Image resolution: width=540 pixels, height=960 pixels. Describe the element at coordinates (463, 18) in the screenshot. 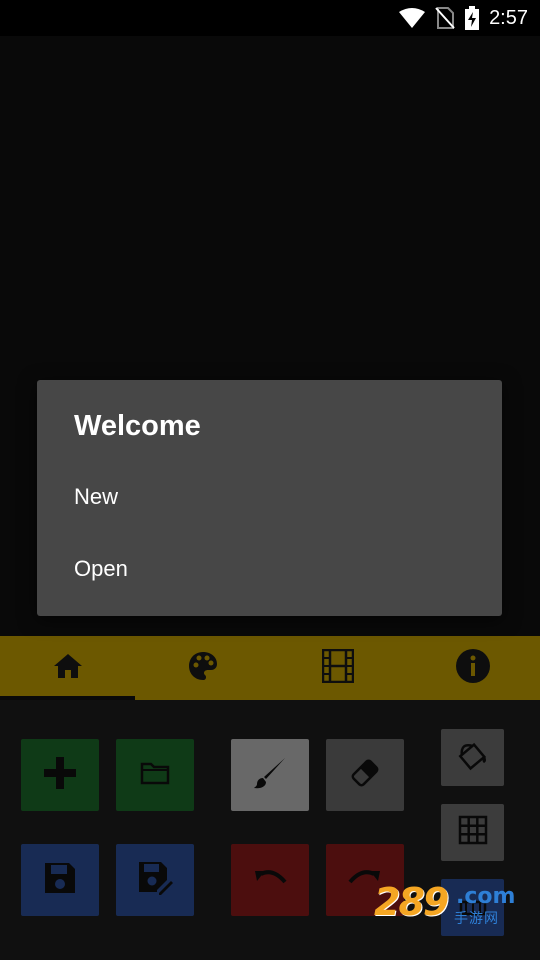

I see `status-icons: 2:57` at that location.